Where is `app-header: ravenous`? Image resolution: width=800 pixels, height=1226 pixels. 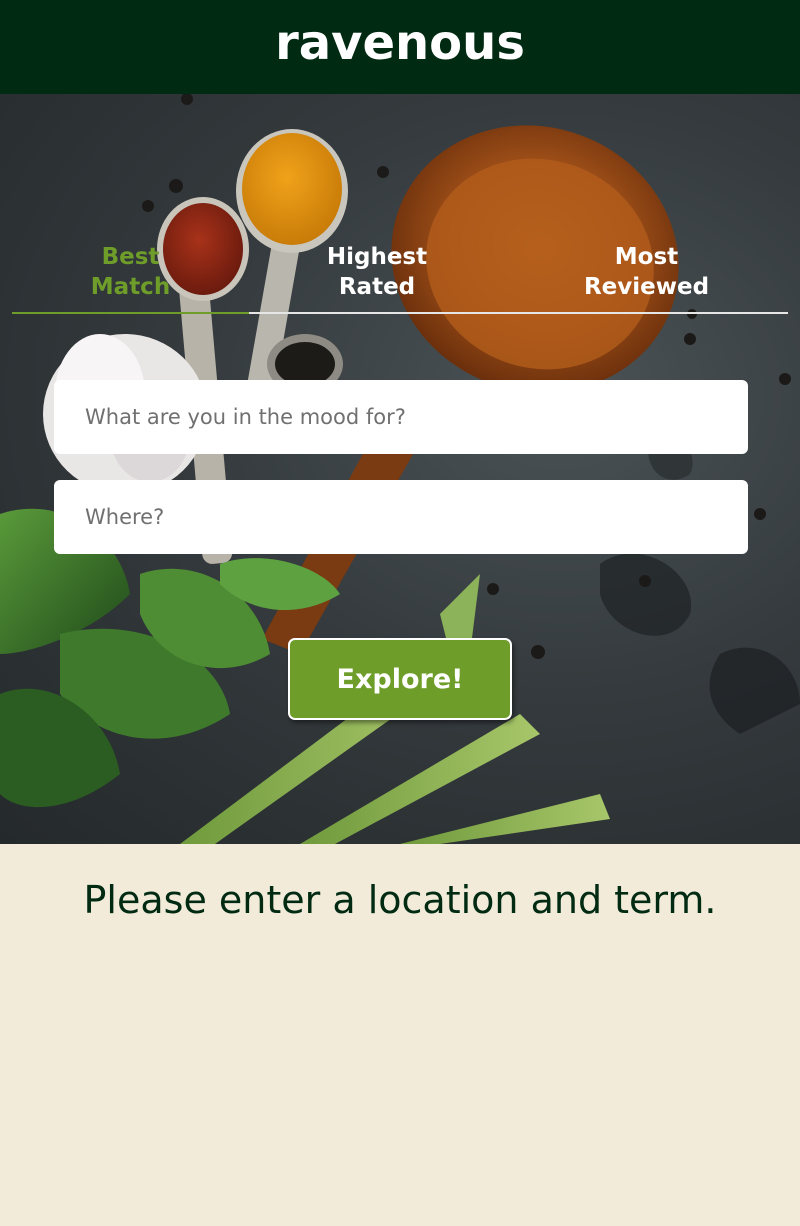 app-header: ravenous is located at coordinates (400, 47).